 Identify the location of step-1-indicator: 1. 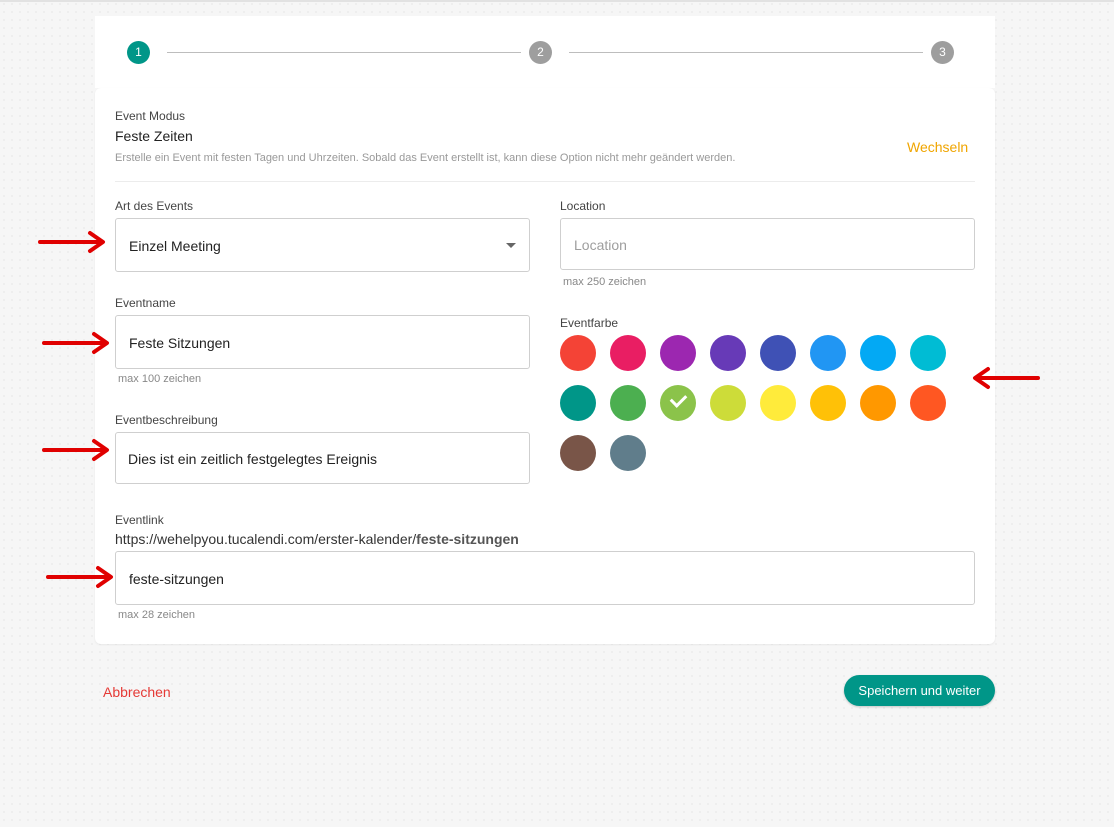
(138, 52).